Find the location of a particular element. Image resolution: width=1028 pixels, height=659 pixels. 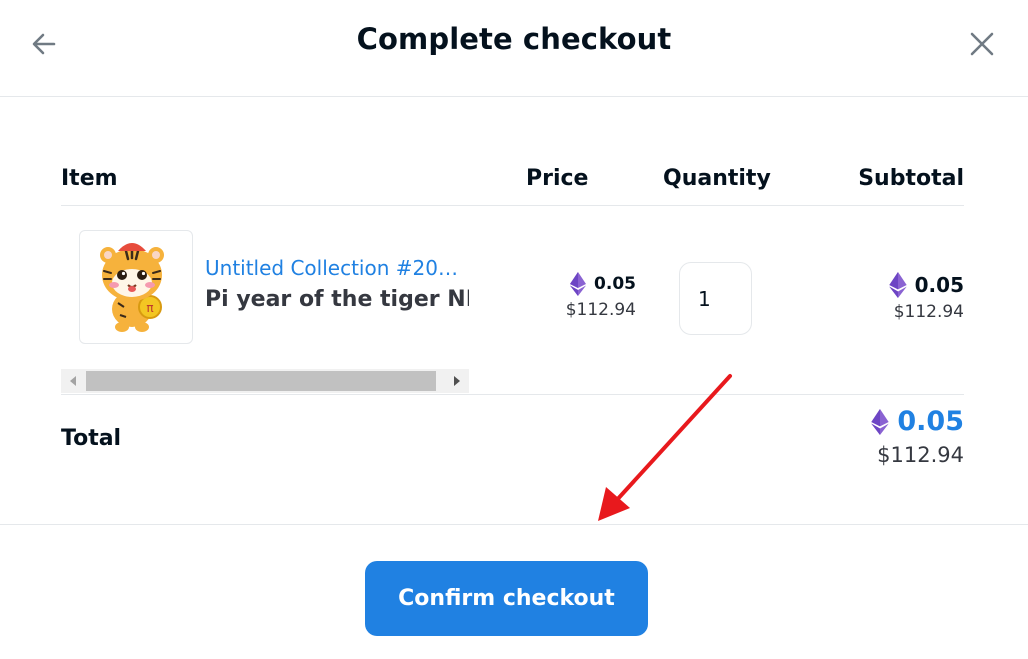

scroll-left-button is located at coordinates (73, 381).